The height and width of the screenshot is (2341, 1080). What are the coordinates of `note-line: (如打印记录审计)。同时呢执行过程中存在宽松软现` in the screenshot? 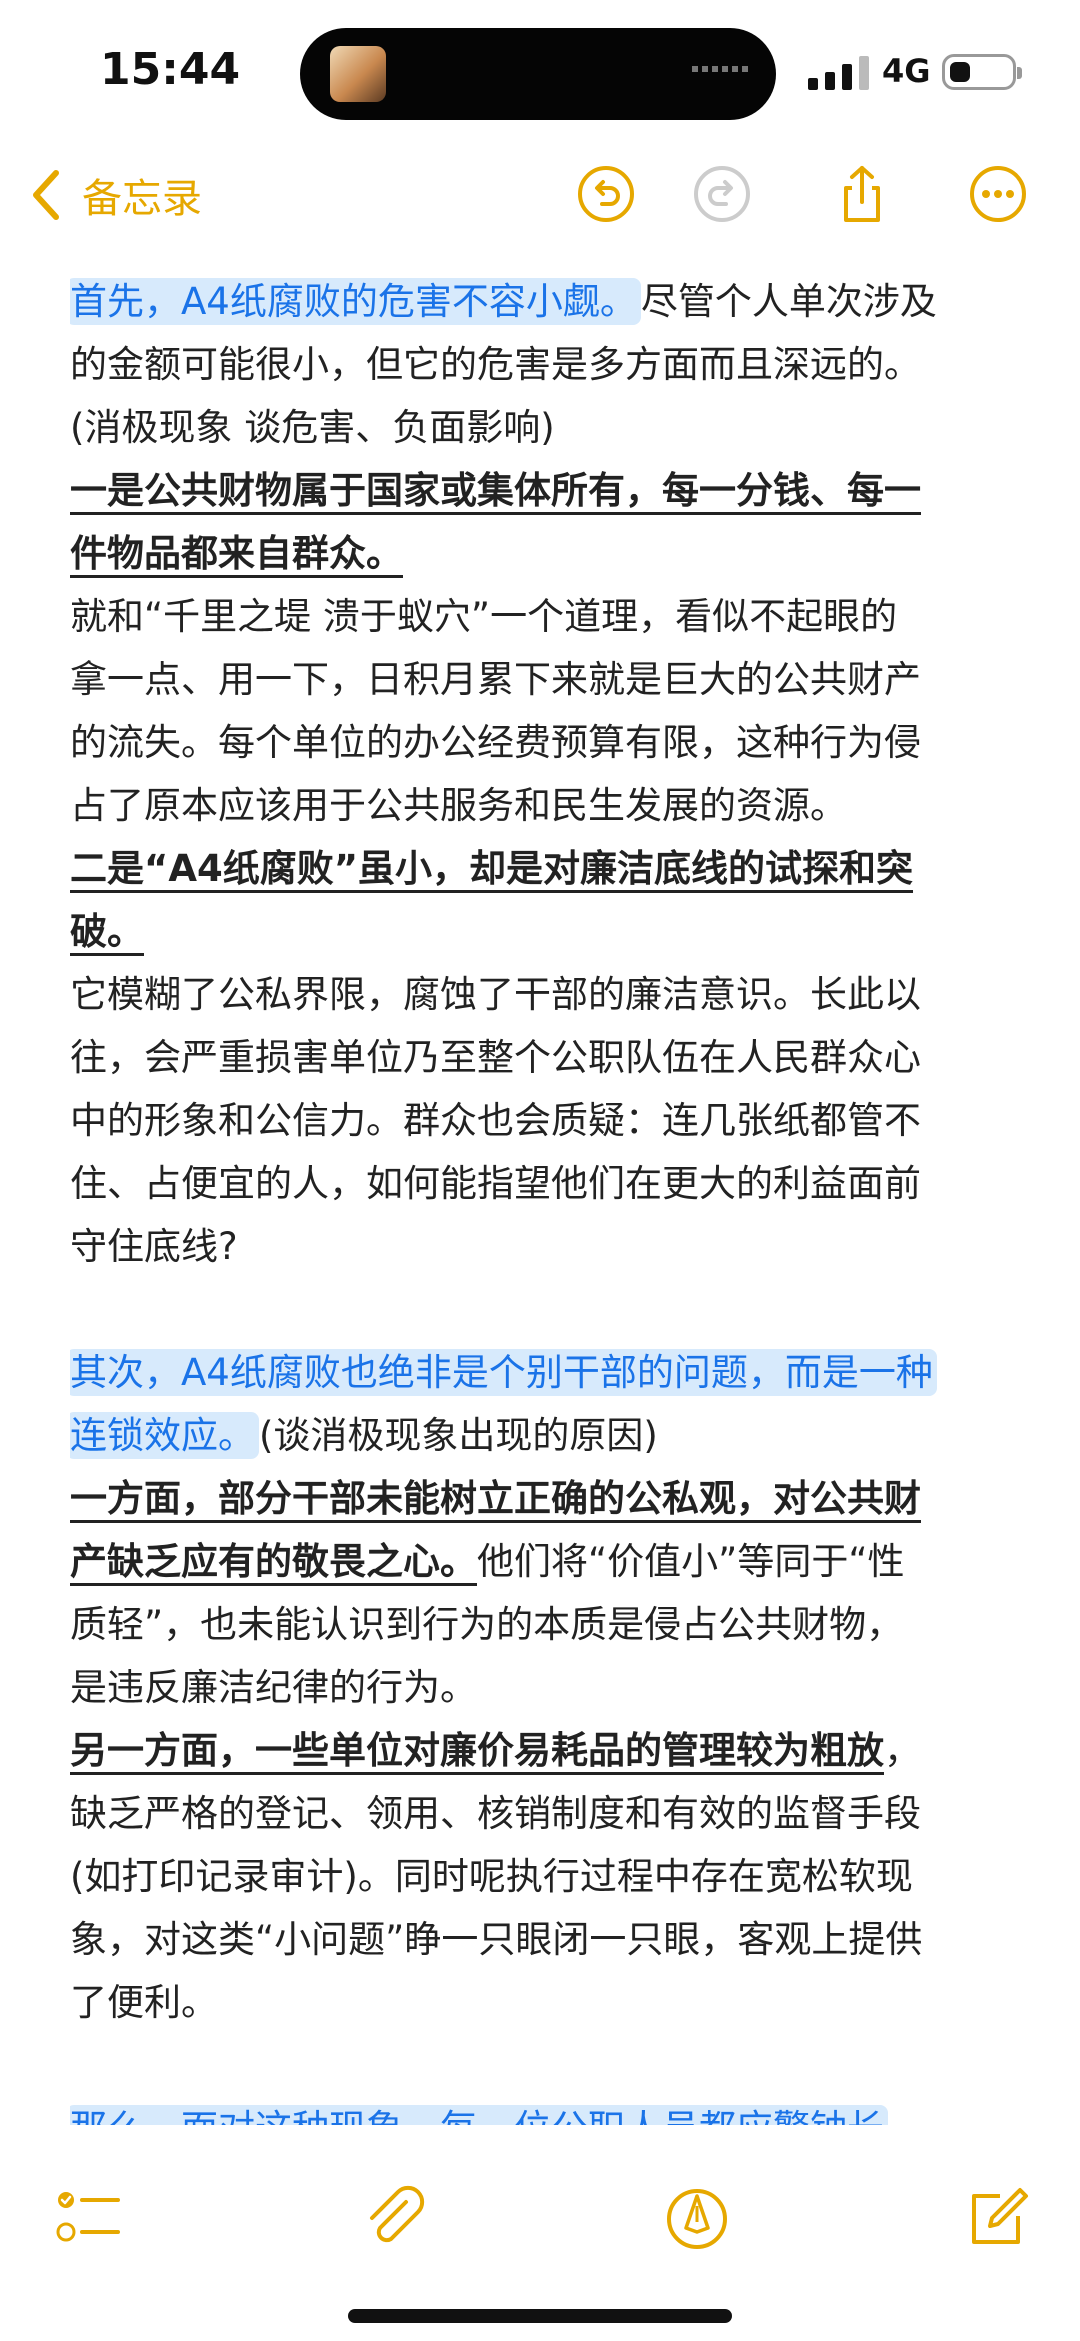 It's located at (545, 1876).